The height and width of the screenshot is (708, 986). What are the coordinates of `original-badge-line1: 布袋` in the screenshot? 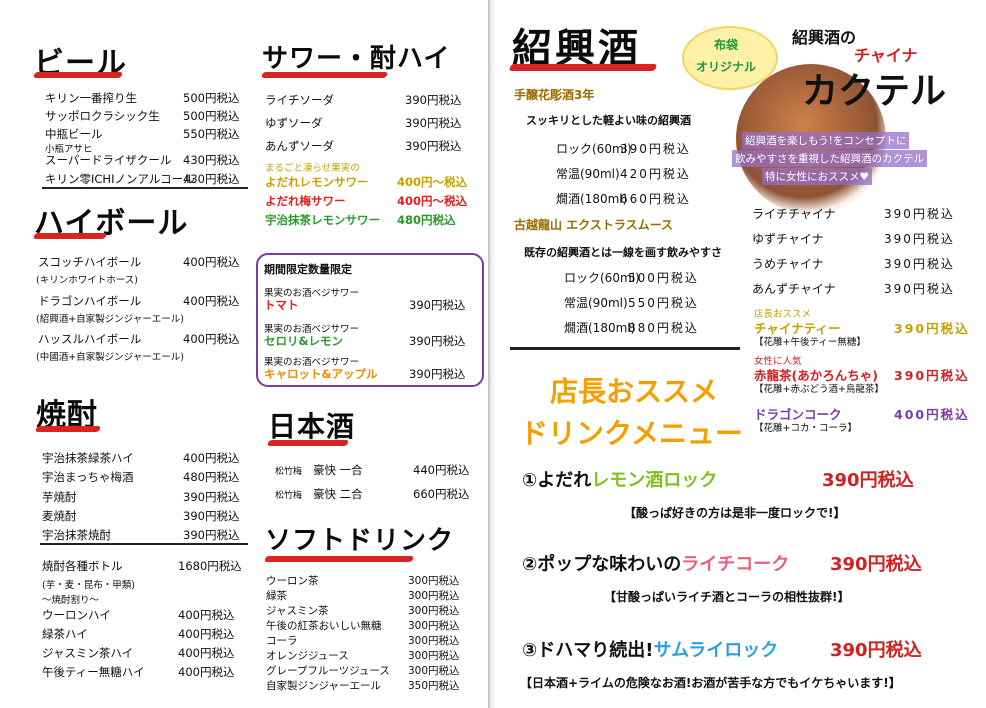 It's located at (726, 45).